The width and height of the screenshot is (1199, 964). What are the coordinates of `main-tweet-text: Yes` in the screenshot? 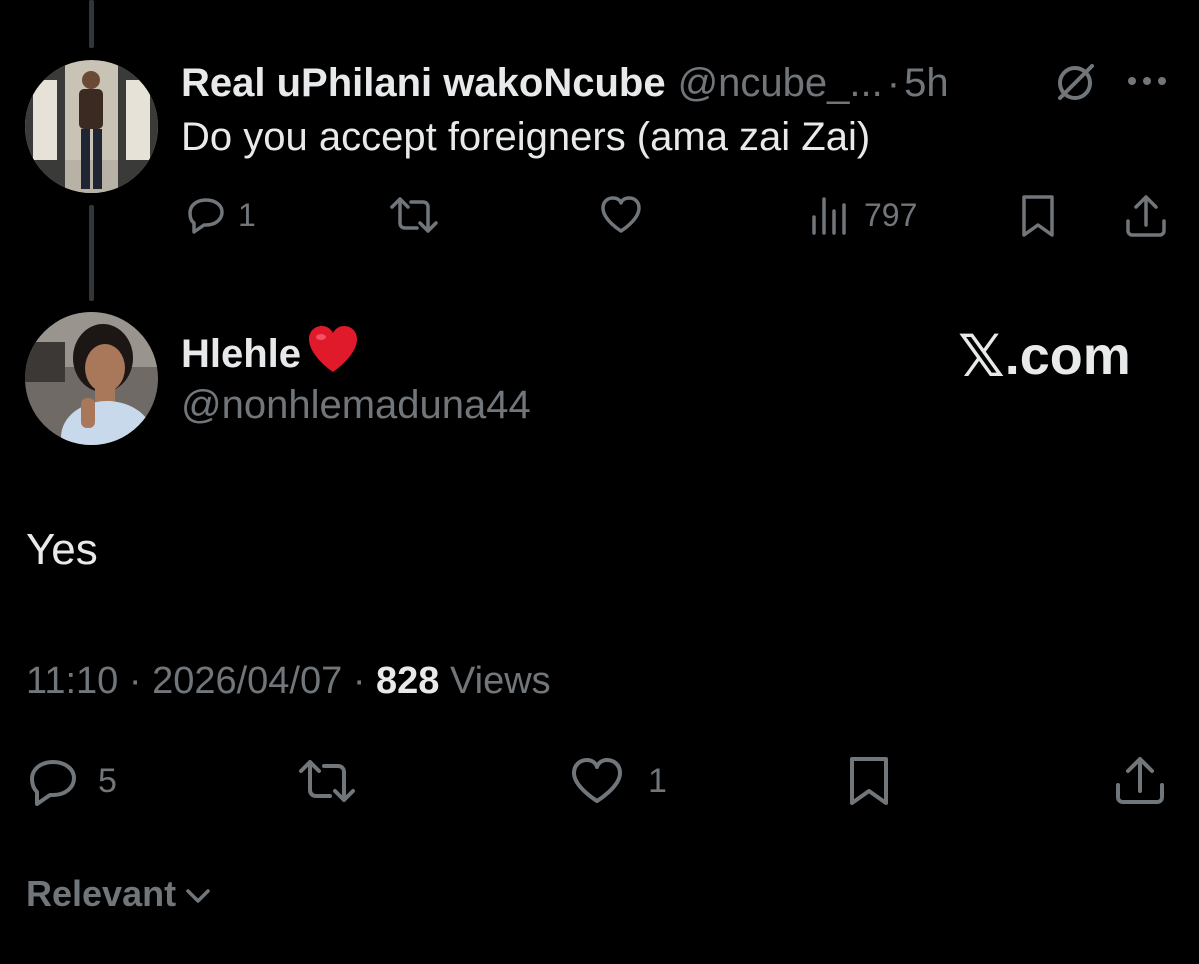 It's located at (62, 549).